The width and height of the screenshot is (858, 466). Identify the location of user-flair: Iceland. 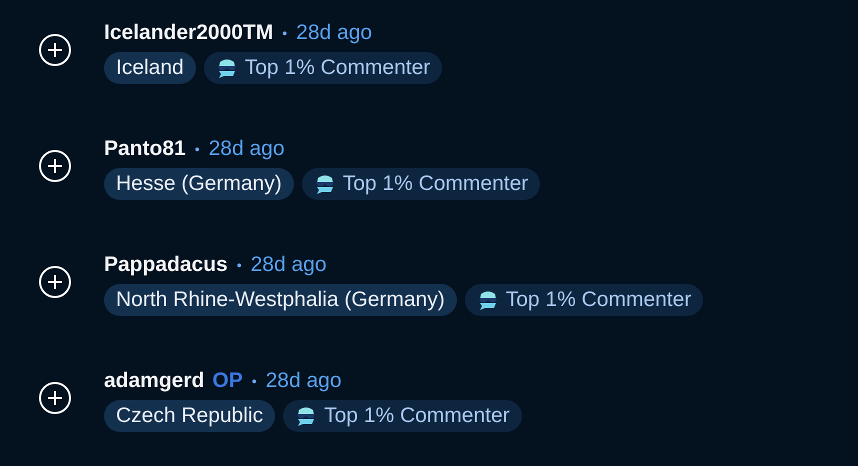
(150, 68).